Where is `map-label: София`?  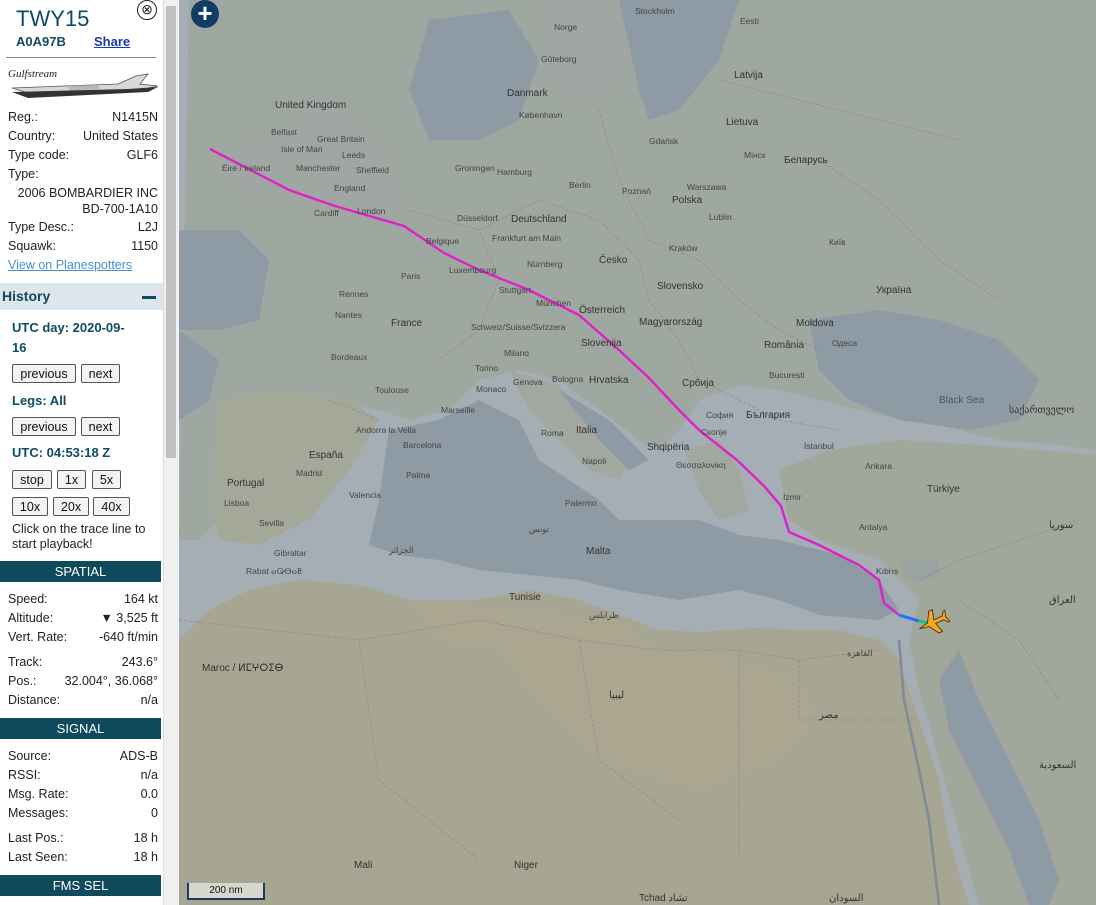 map-label: София is located at coordinates (720, 415).